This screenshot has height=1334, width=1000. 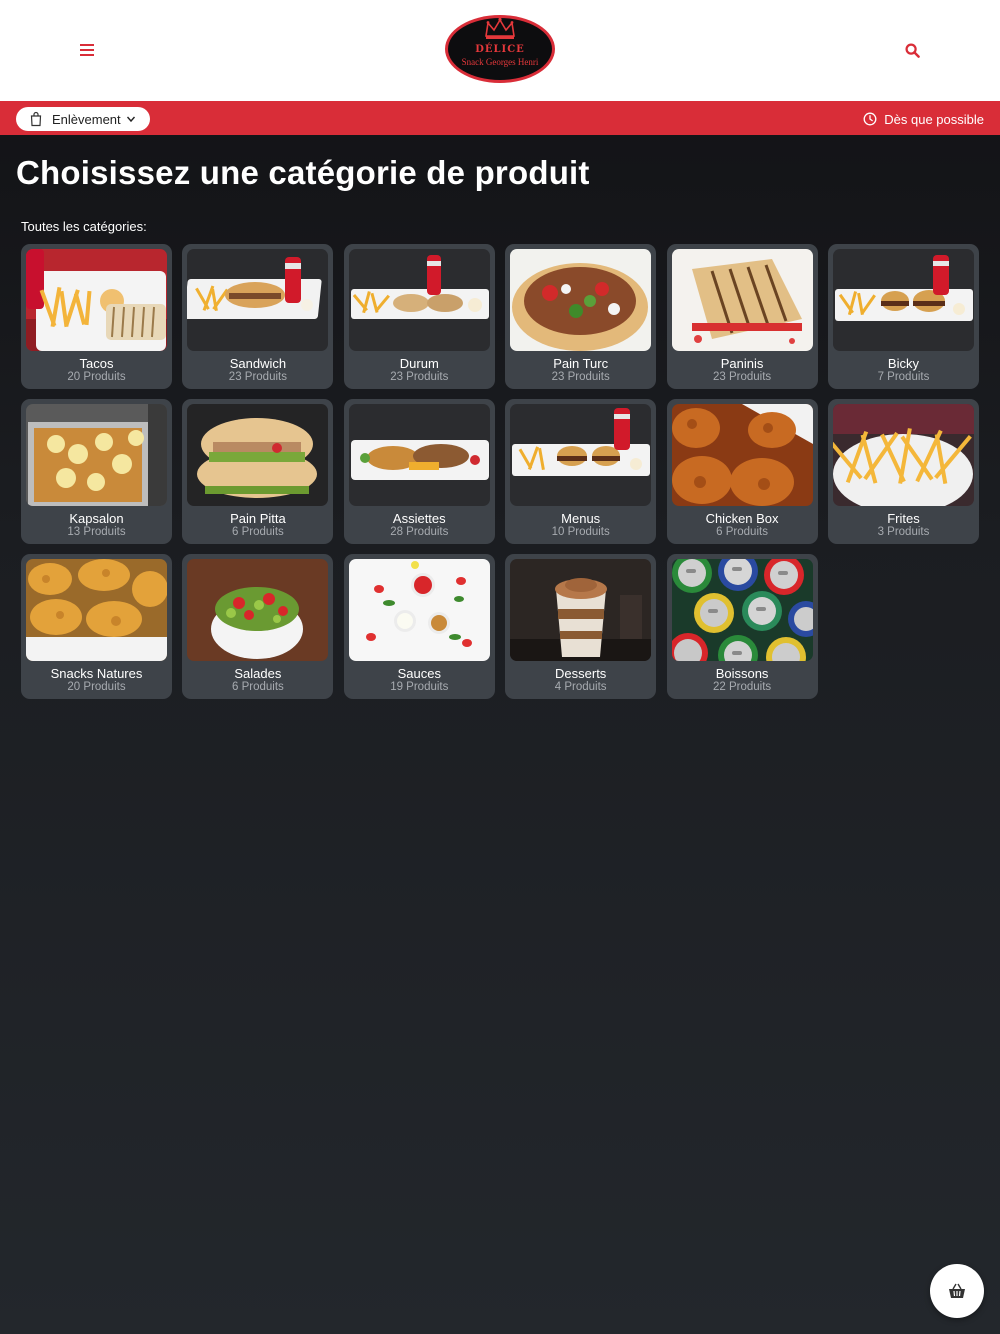 I want to click on category-card-sandwich: Sandwich 23 Produits, so click(x=258, y=316).